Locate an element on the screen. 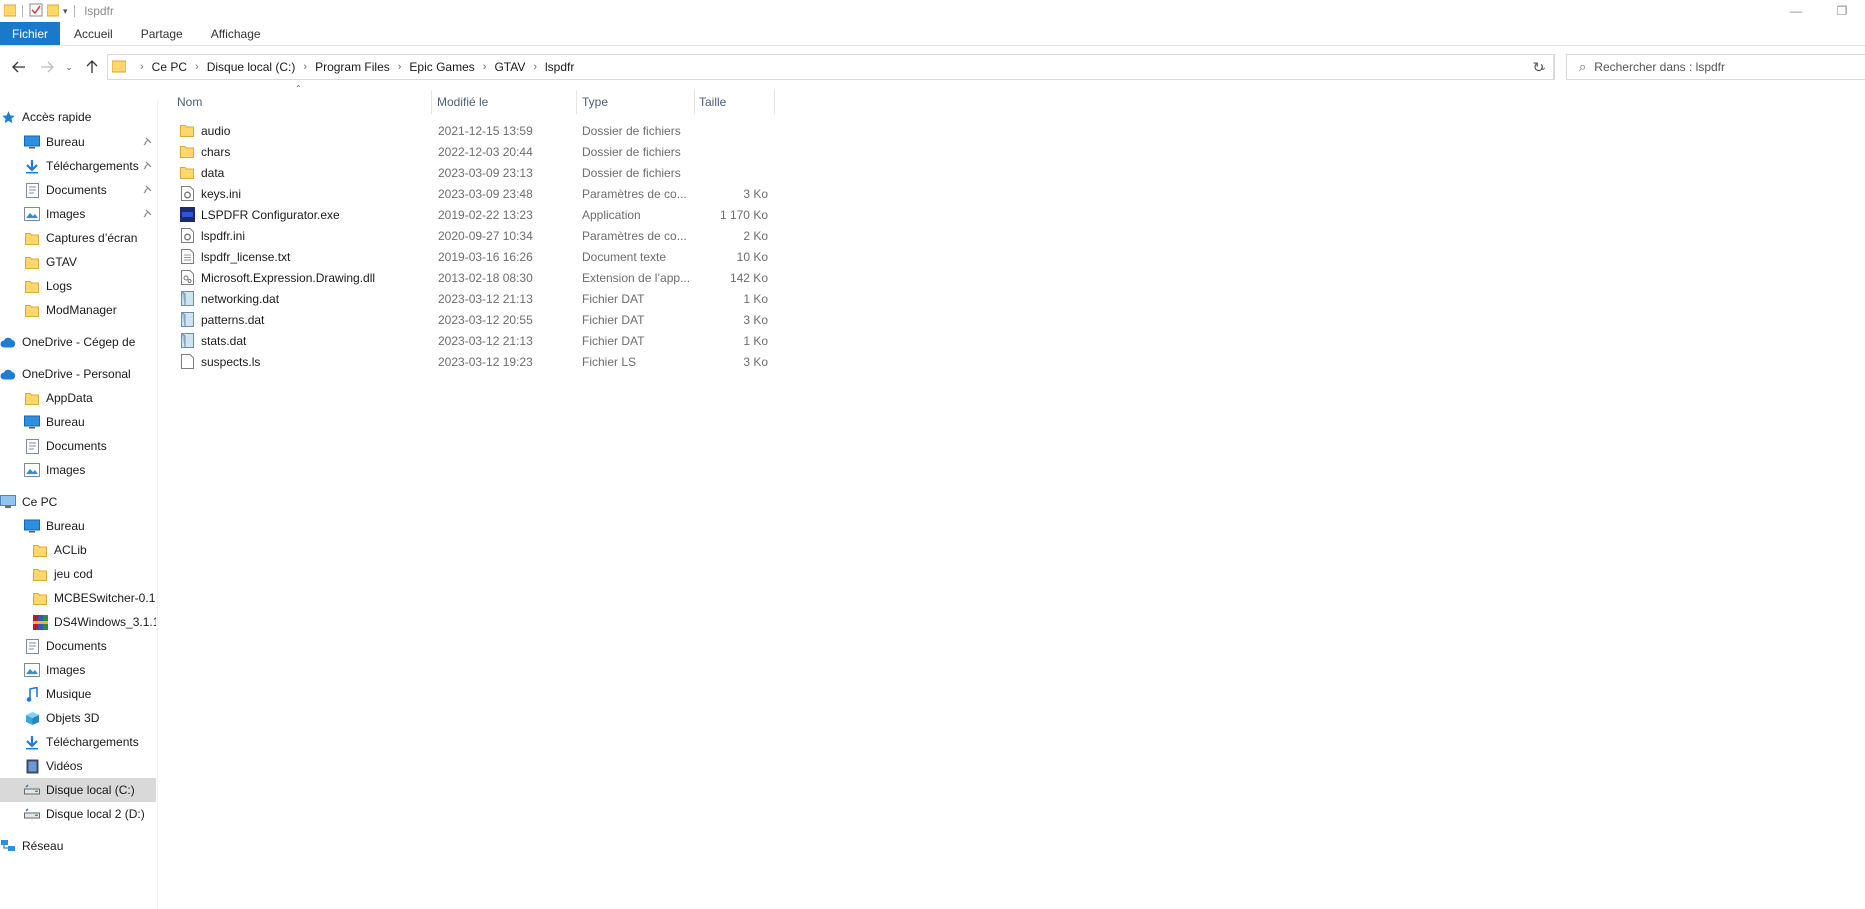 This screenshot has height=909, width=1865. file-row: audio 2021-12-15 13:59 Dossier de fichiers is located at coordinates (475, 130).